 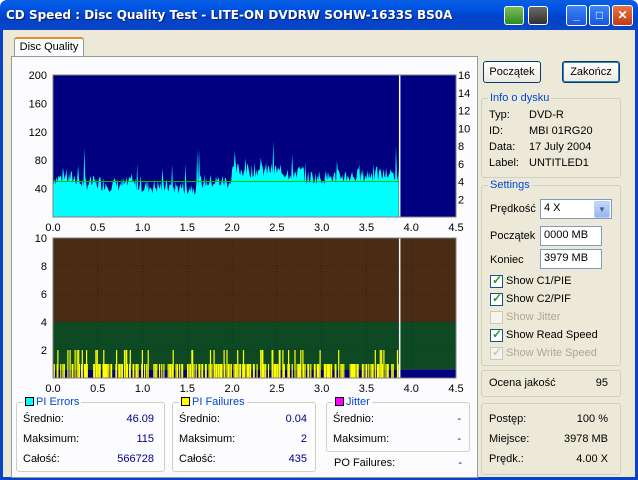 What do you see at coordinates (58, 402) in the screenshot?
I see `pi-errors-title-text: PI Errors` at bounding box center [58, 402].